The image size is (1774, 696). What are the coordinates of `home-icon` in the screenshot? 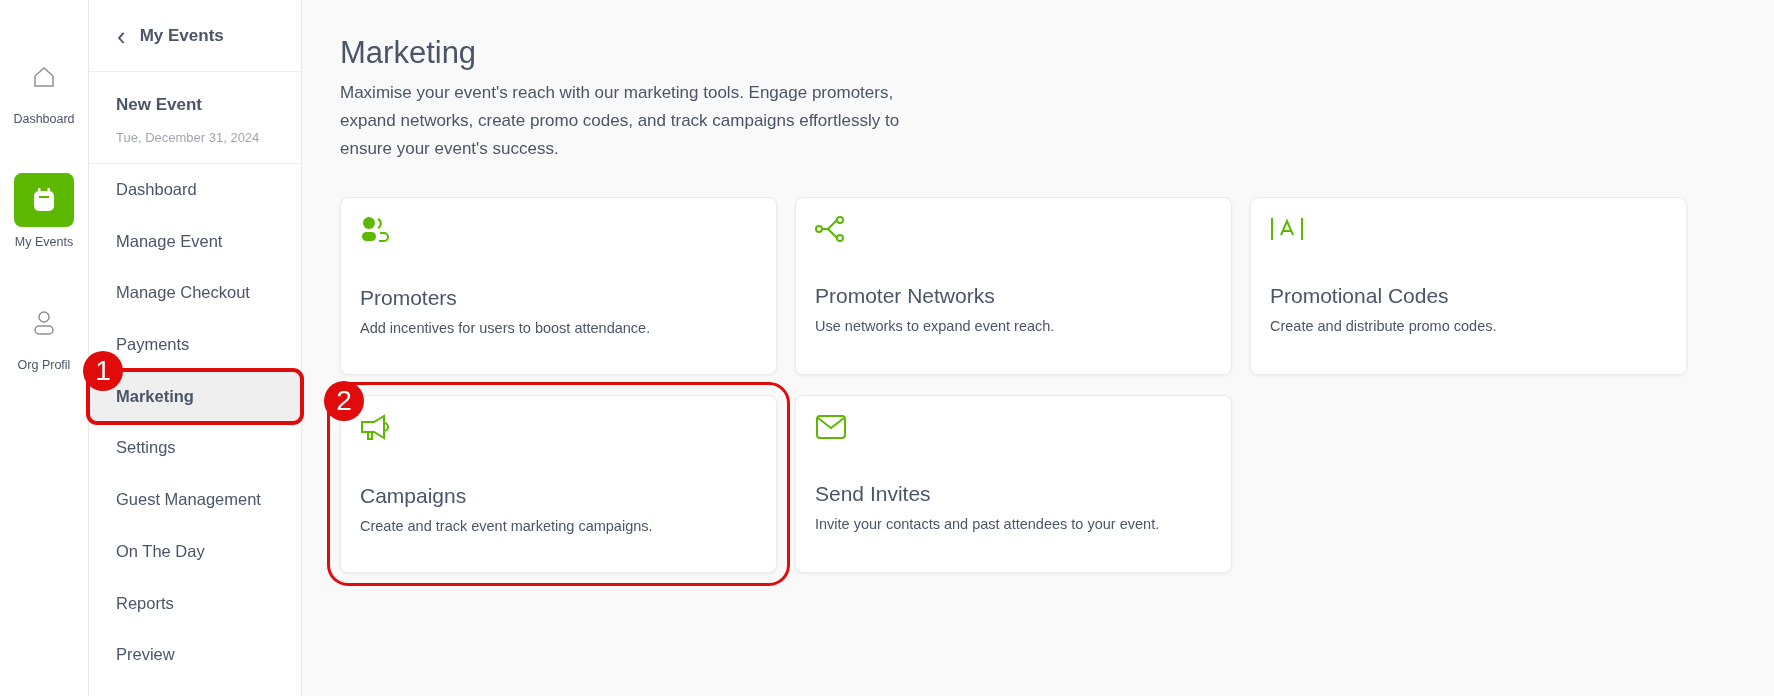 It's located at (44, 77).